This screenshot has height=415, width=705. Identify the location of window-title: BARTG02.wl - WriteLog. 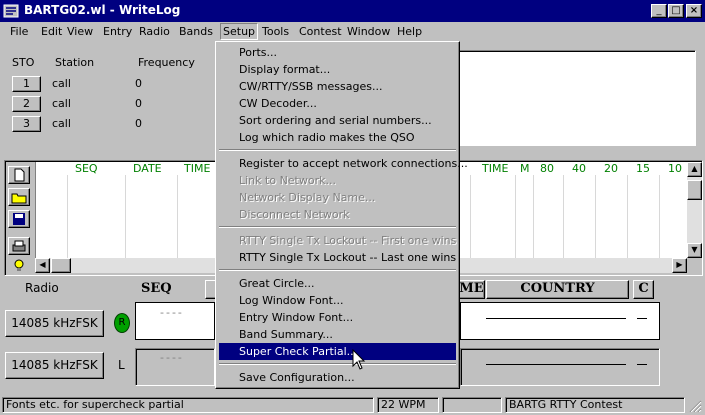
(102, 10).